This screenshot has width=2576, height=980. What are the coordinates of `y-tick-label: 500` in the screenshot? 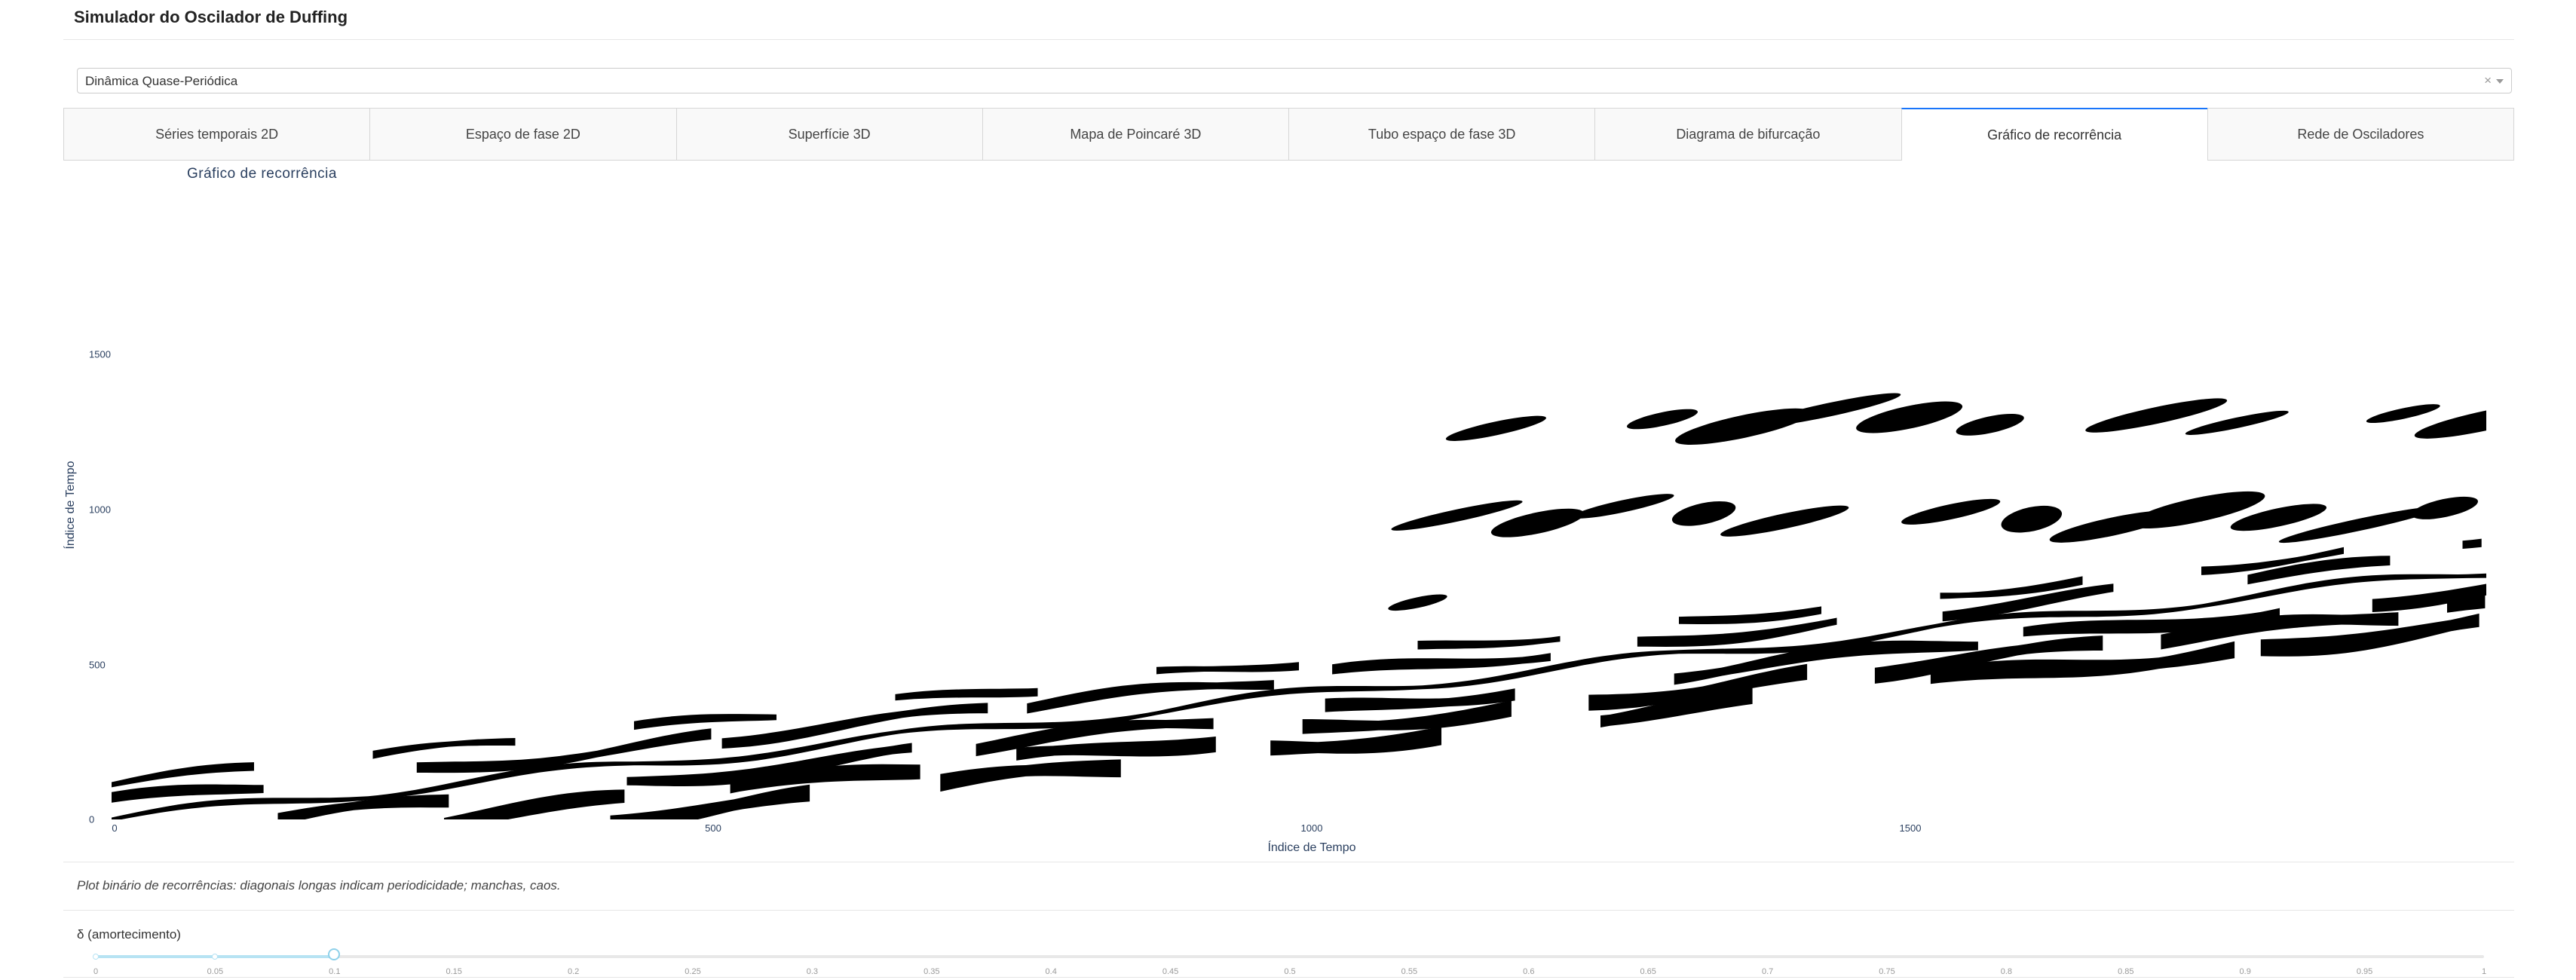 It's located at (97, 665).